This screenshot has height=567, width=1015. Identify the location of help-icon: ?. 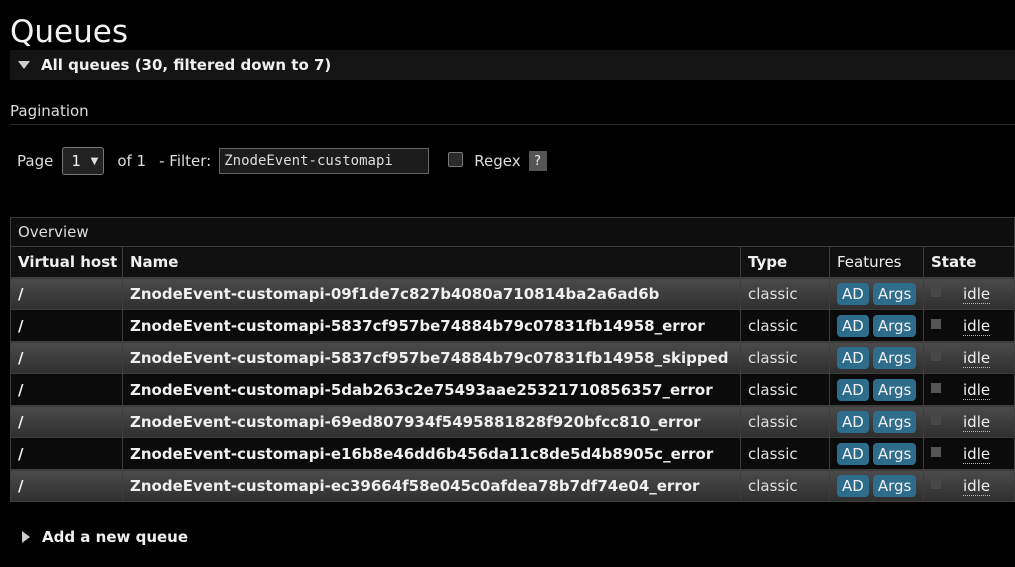
(537, 161).